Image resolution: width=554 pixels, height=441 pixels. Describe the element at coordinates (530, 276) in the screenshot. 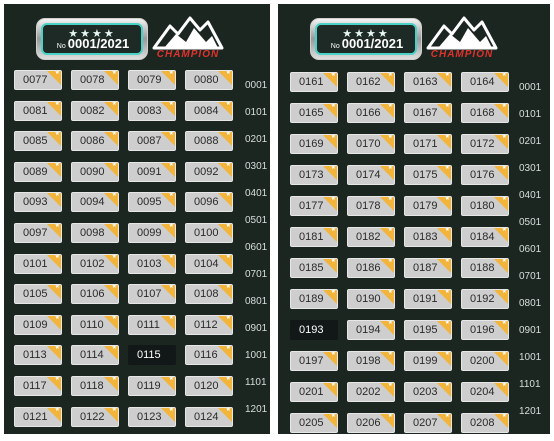

I see `range-index-item: 0701` at that location.